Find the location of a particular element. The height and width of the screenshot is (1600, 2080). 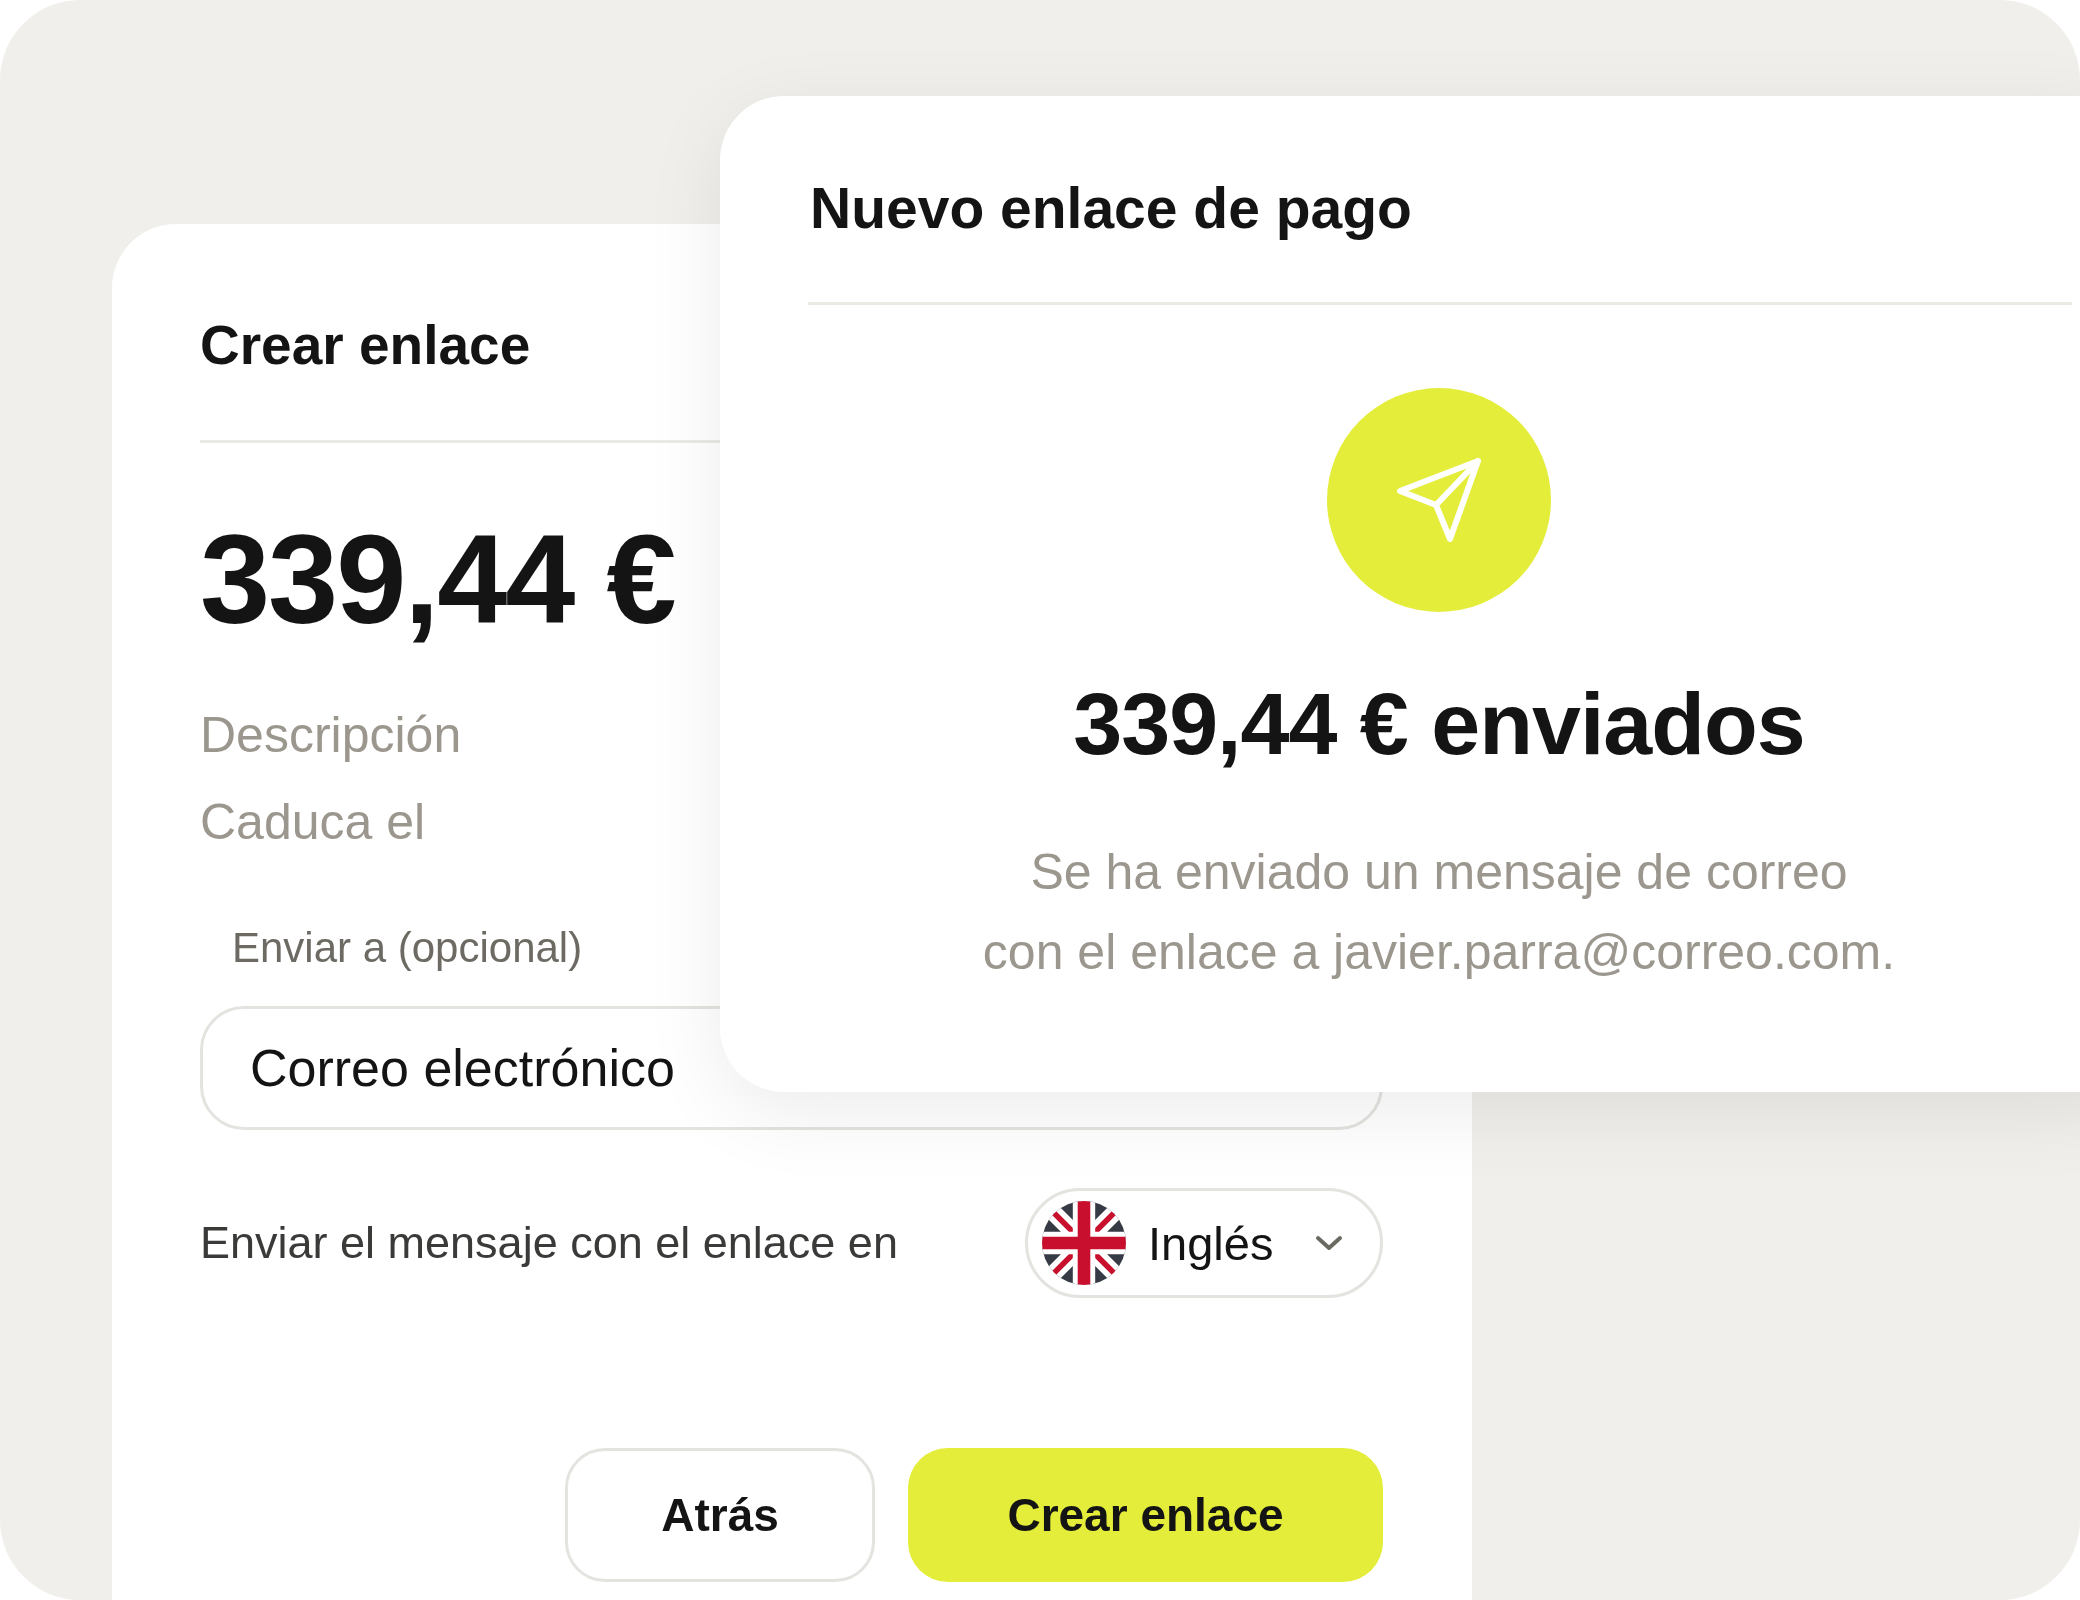

sent-headline: 339,44 € enviados is located at coordinates (1439, 724).